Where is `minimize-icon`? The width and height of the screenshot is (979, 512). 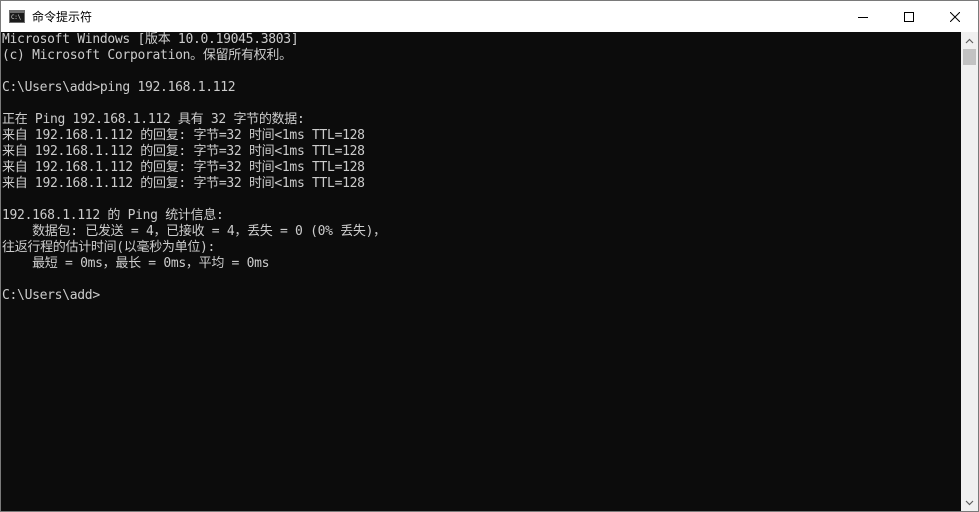
minimize-icon is located at coordinates (863, 17).